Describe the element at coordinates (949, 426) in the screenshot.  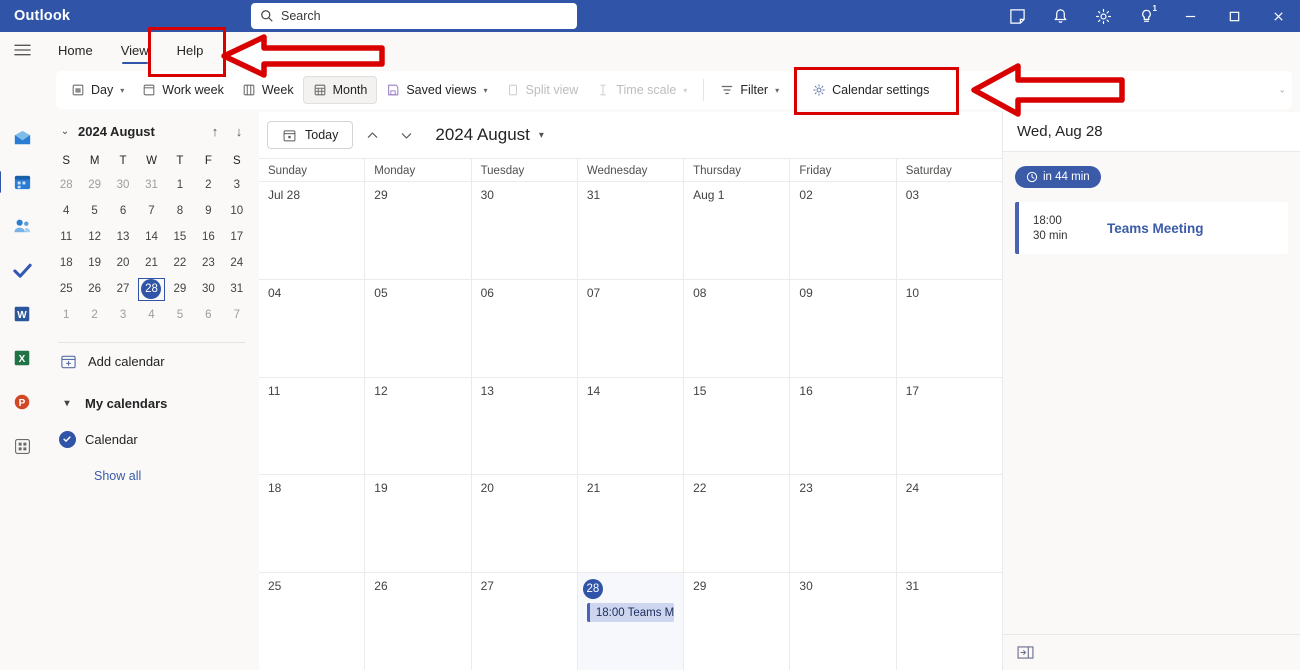
I see `calendar-day-cell: 17` at that location.